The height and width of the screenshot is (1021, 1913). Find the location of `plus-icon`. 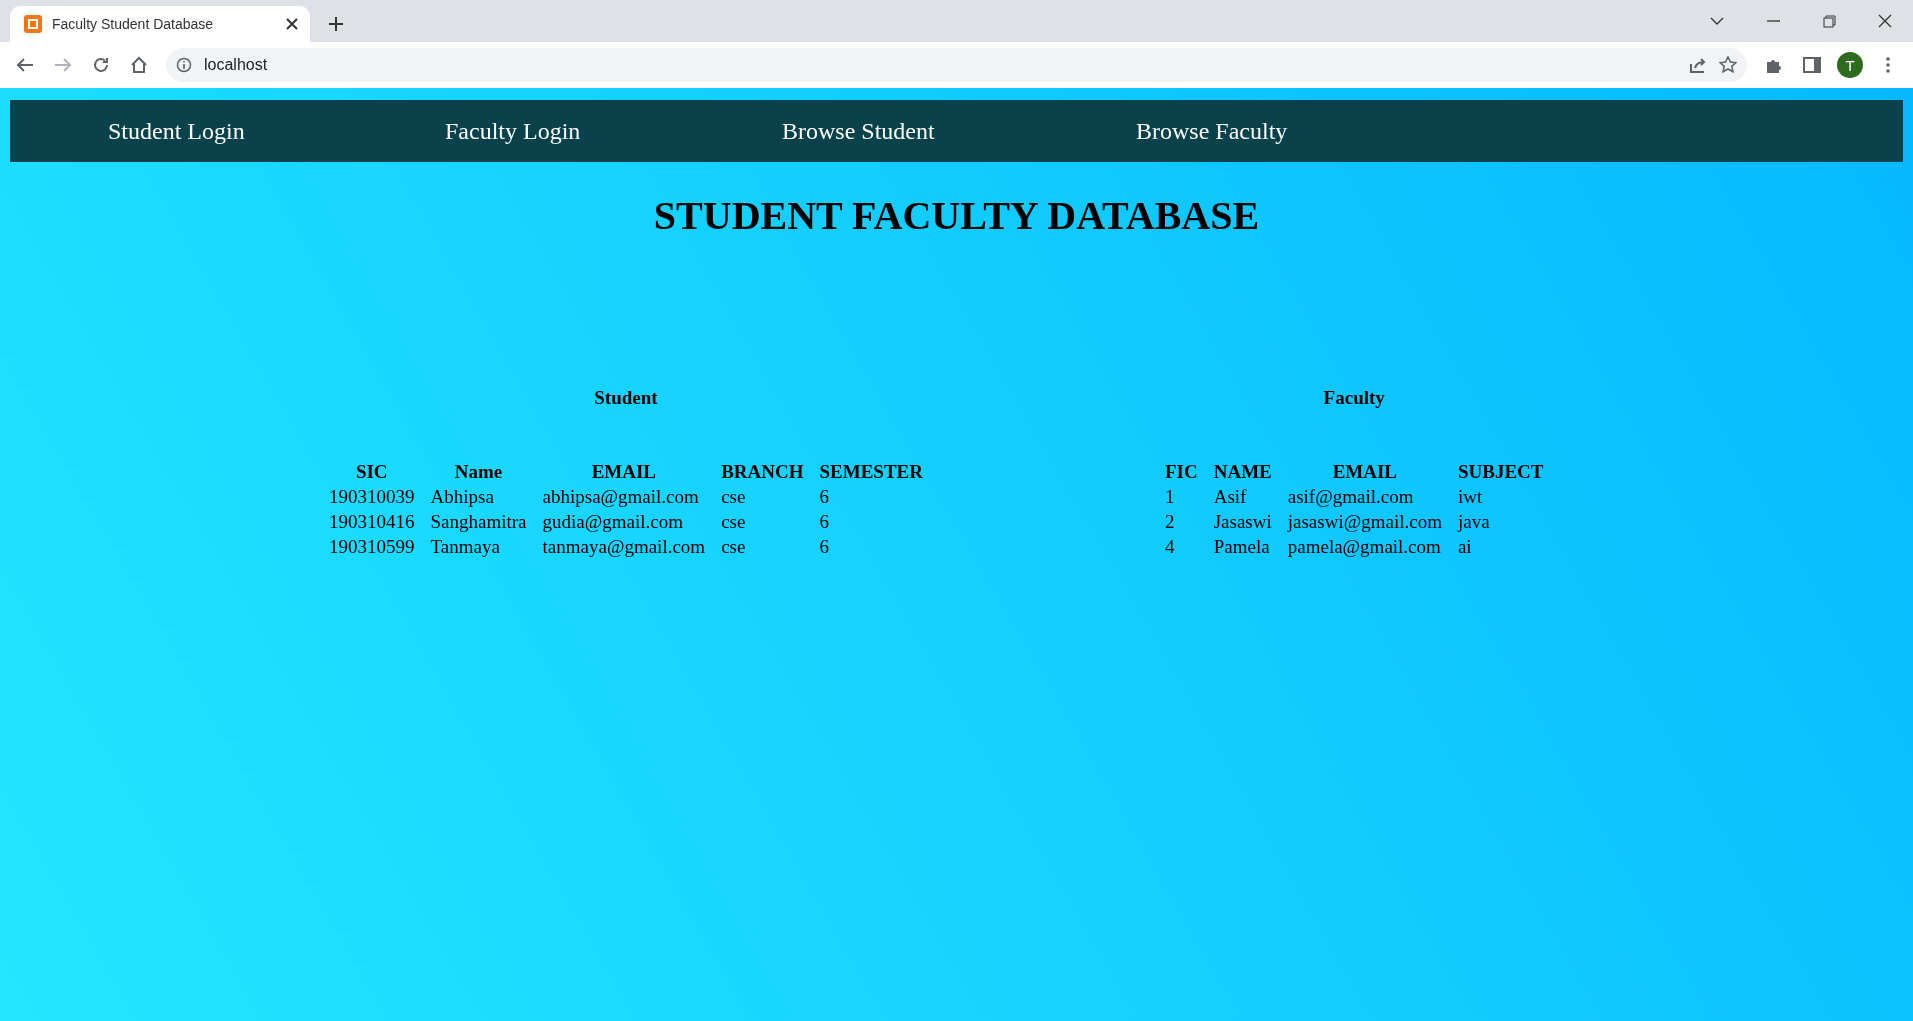

plus-icon is located at coordinates (336, 24).